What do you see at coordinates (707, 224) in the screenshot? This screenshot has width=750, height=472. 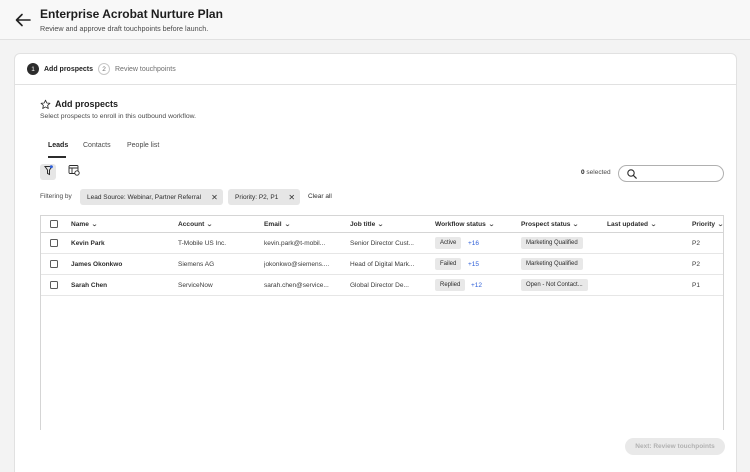 I see `column-header-priority: Priority ⌄` at bounding box center [707, 224].